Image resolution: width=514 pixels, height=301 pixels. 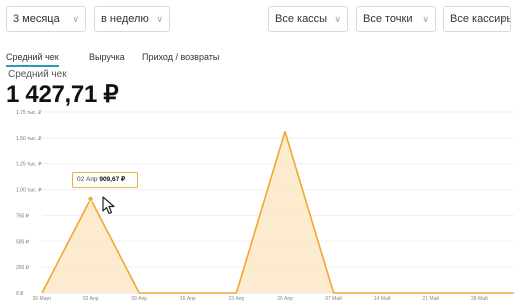 I want to click on granularity-select-value: в неделю, so click(x=125, y=19).